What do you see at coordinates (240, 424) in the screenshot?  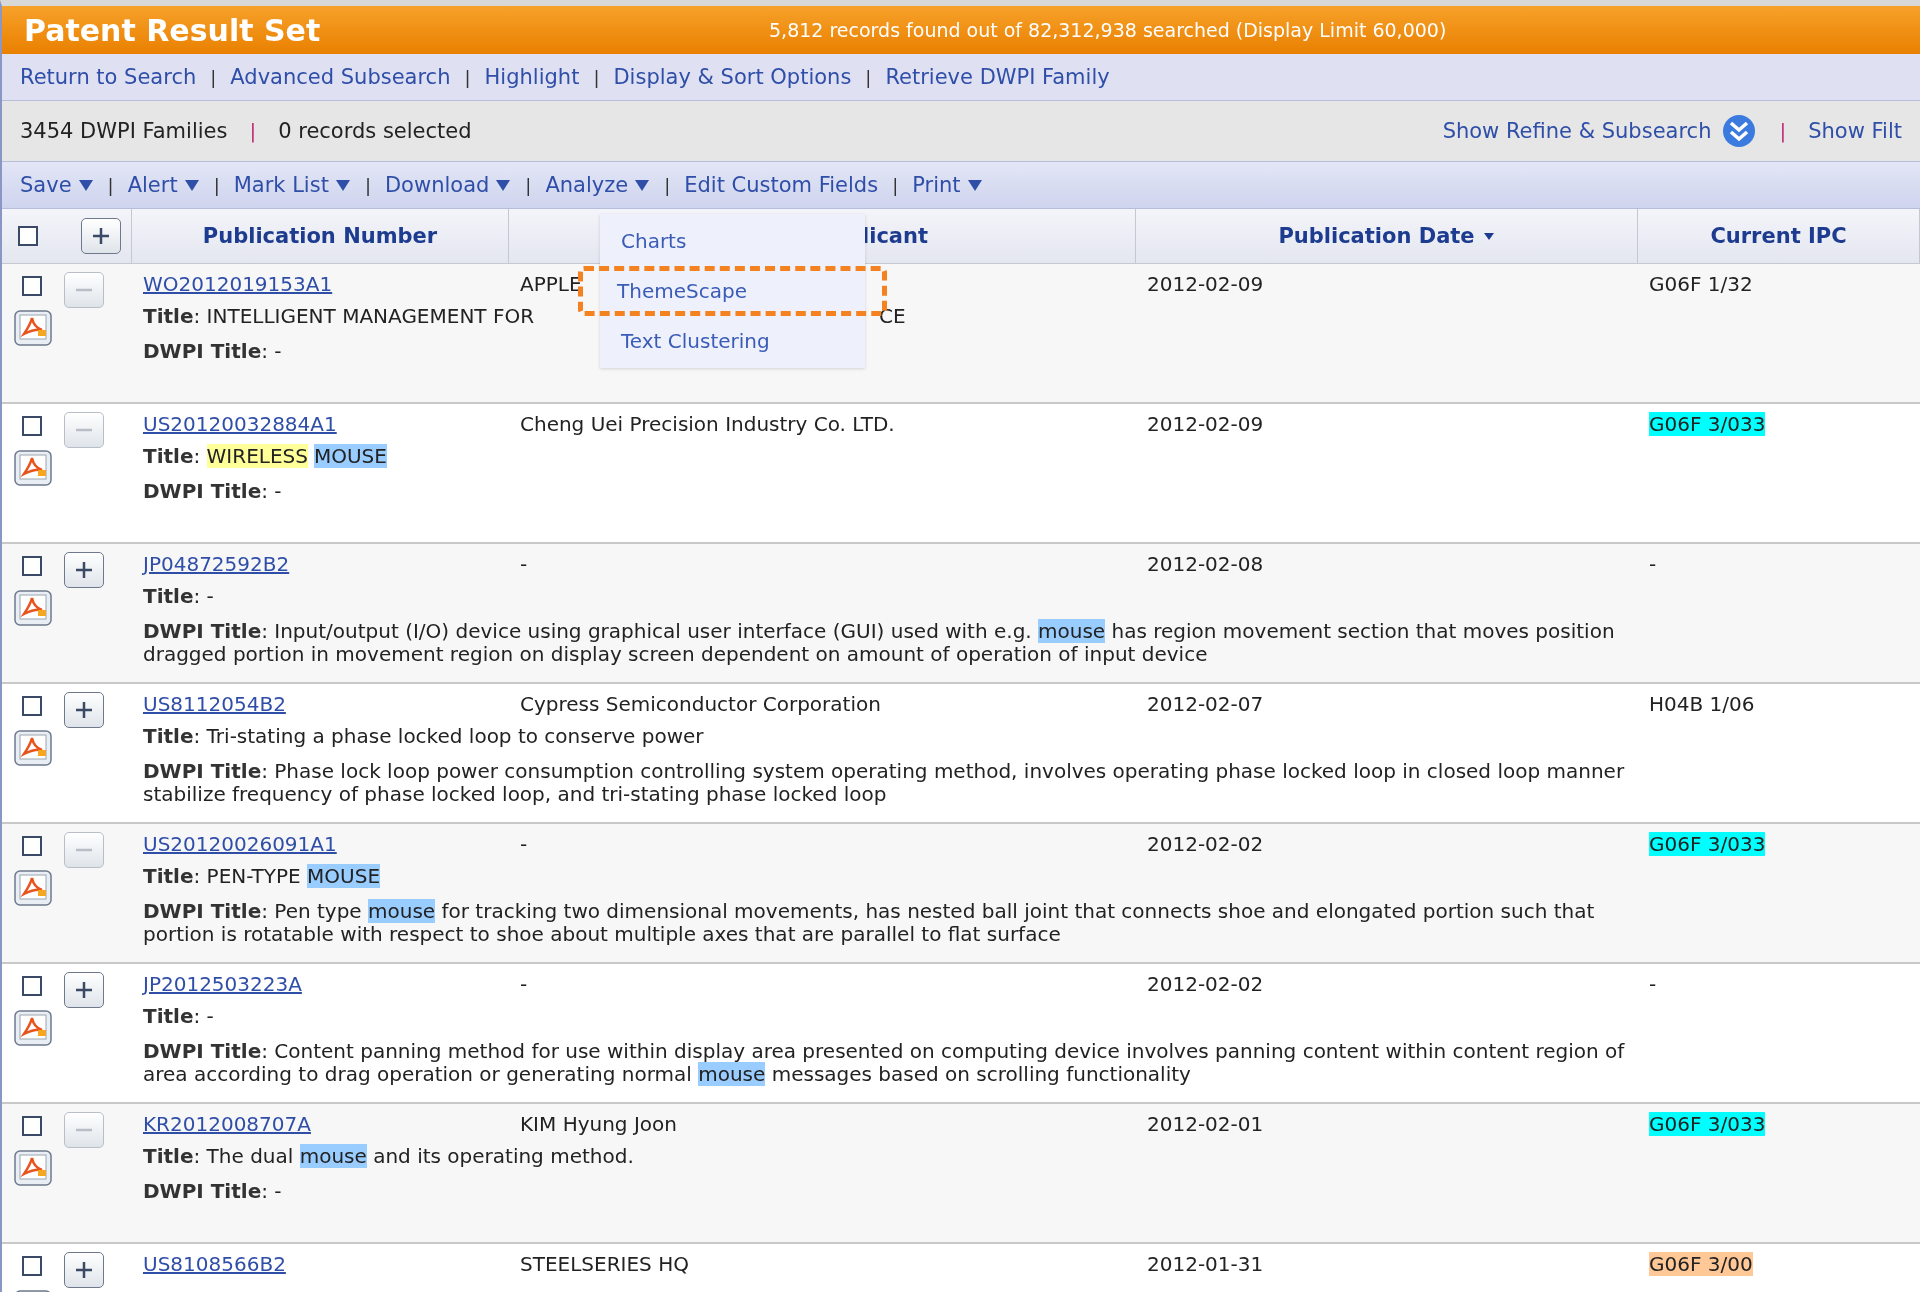 I see `publication-number-link: US20120032884A1` at bounding box center [240, 424].